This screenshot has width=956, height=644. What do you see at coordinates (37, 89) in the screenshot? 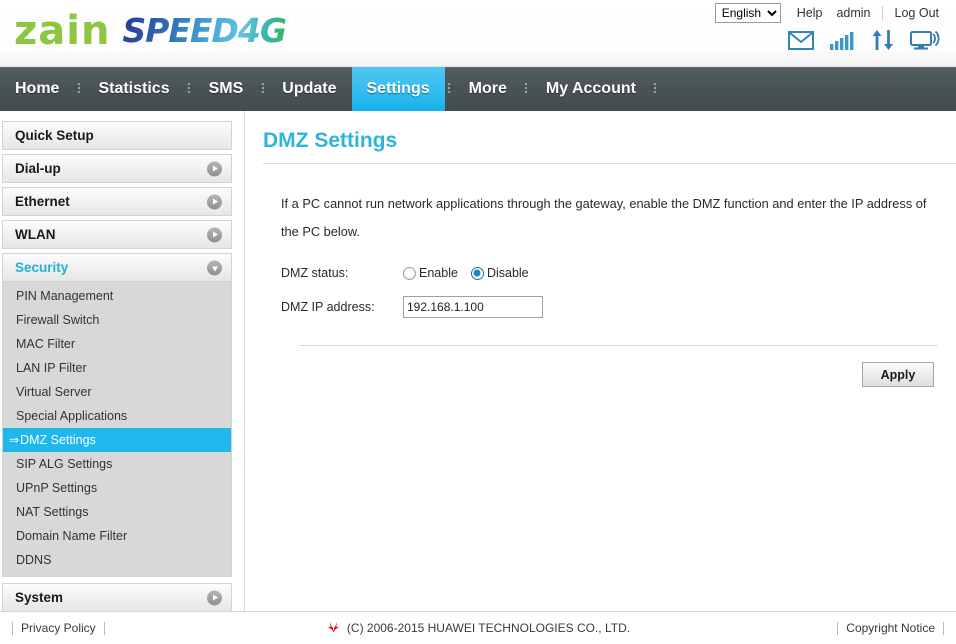
I see `nav-item-home: Home` at bounding box center [37, 89].